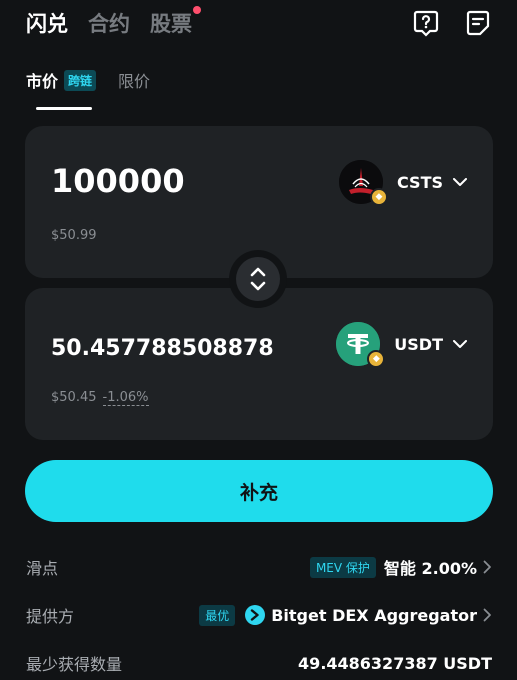 The image size is (517, 680). I want to click on usdt-token-icon: ◆, so click(361, 345).